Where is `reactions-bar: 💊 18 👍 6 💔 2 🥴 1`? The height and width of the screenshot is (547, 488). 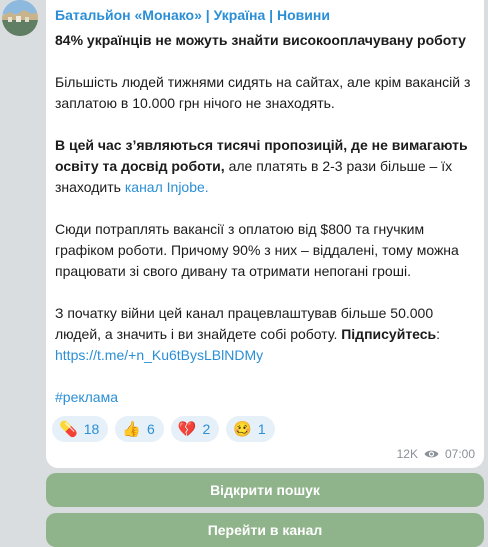
reactions-bar: 💊 18 👍 6 💔 2 🥴 1 is located at coordinates (163, 429).